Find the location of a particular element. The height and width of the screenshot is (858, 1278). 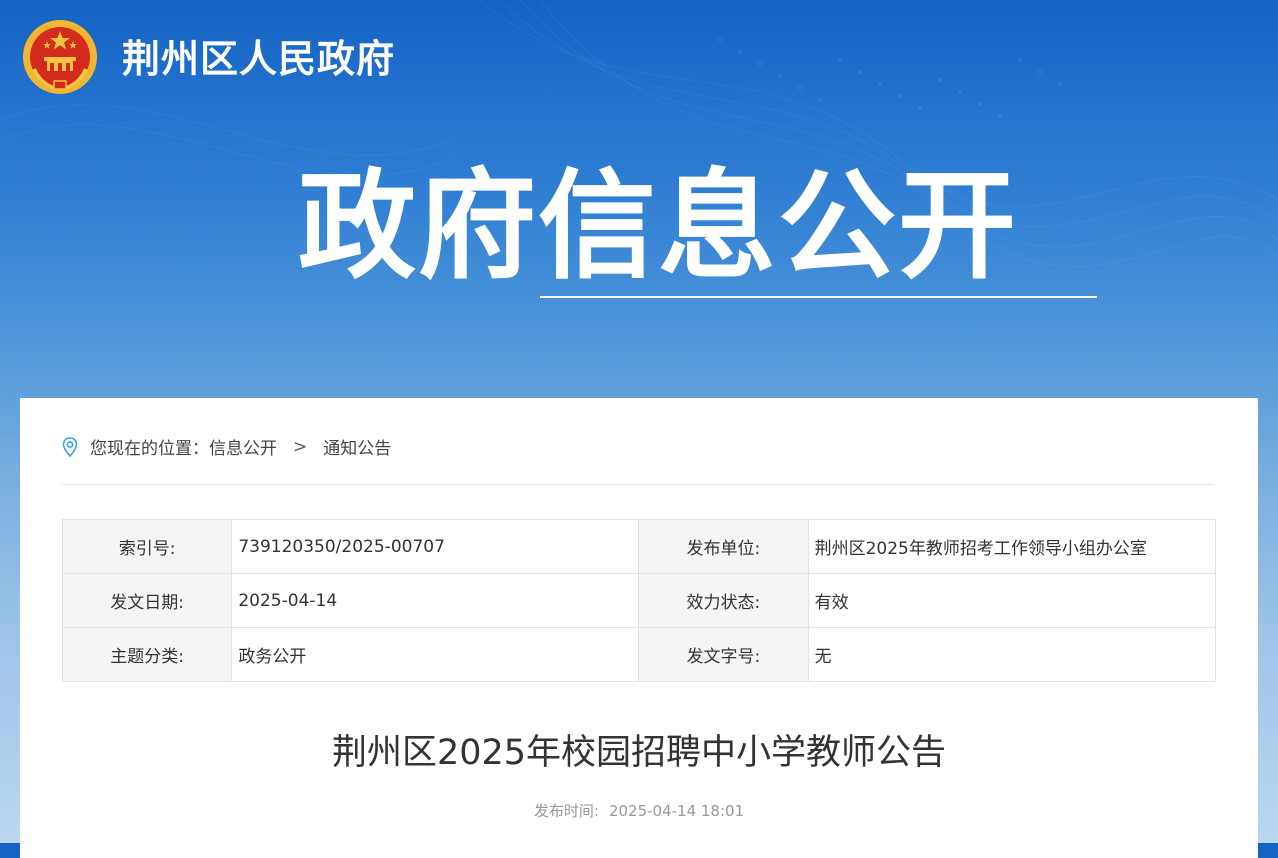

meta-label-validity: 效力状态: is located at coordinates (723, 600).